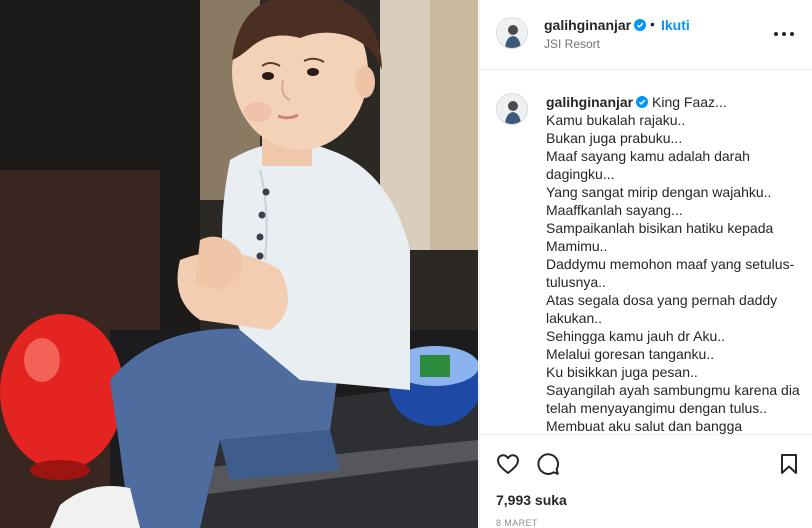 The image size is (812, 528). I want to click on bookmark-icon, so click(789, 464).